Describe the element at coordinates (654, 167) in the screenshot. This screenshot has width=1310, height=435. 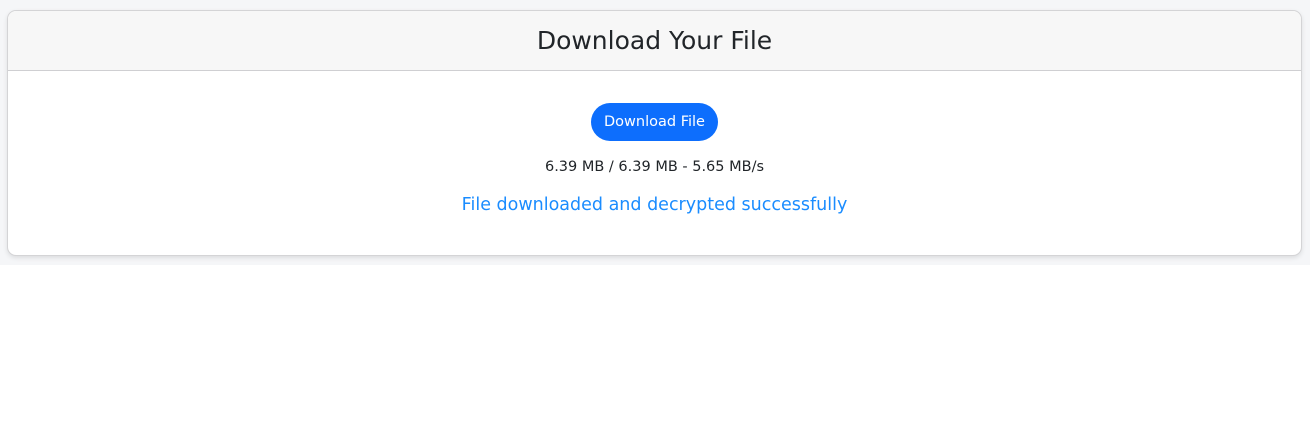
I see `download-progress-text: 6.39 MB / 6.39 MB - 5.65 MB/s` at that location.